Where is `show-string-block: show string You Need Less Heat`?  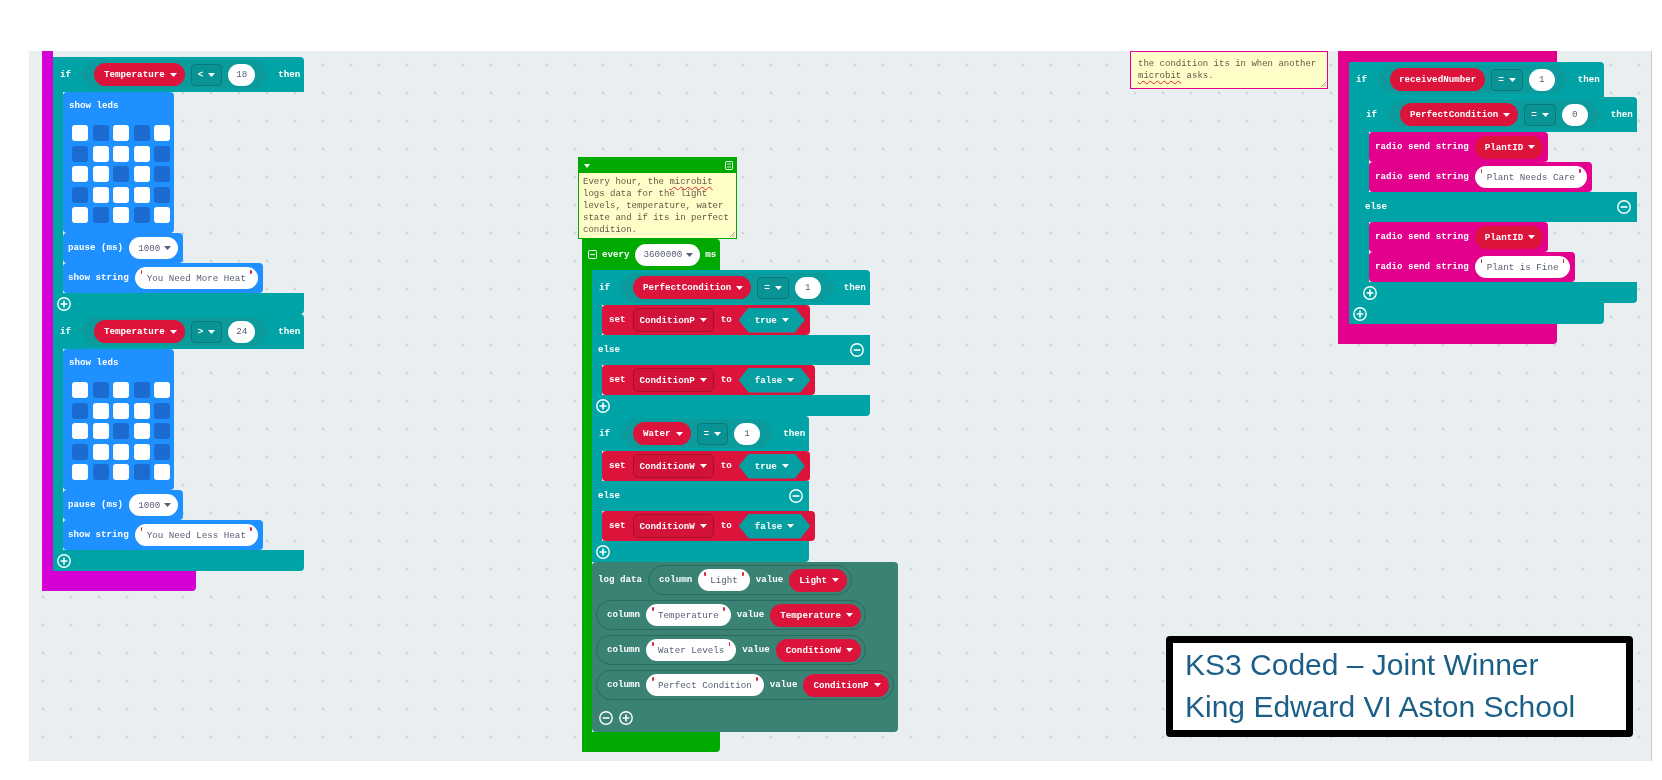 show-string-block: show string You Need Less Heat is located at coordinates (163, 535).